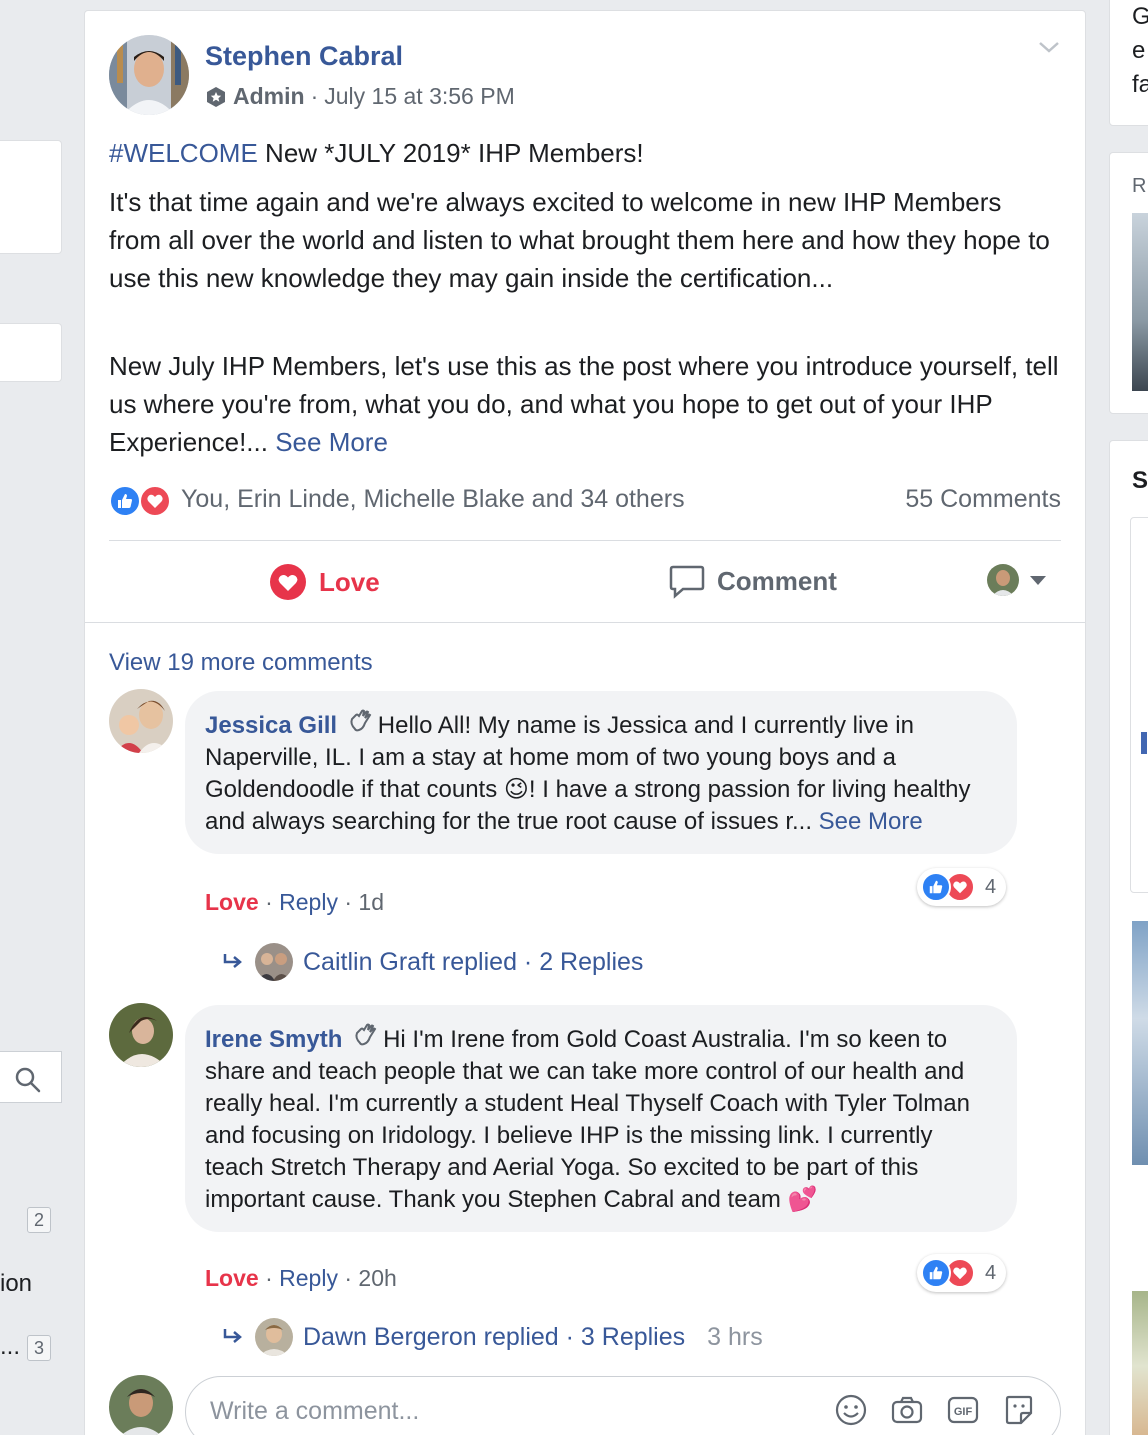 Image resolution: width=1148 pixels, height=1435 pixels. What do you see at coordinates (962, 1273) in the screenshot?
I see `comment-reactions-2: 4` at bounding box center [962, 1273].